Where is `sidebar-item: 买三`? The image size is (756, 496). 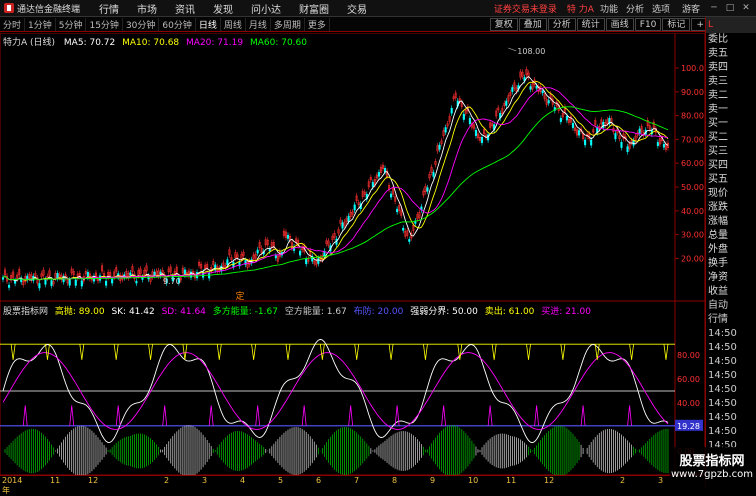
sidebar-item: 买三 is located at coordinates (731, 152).